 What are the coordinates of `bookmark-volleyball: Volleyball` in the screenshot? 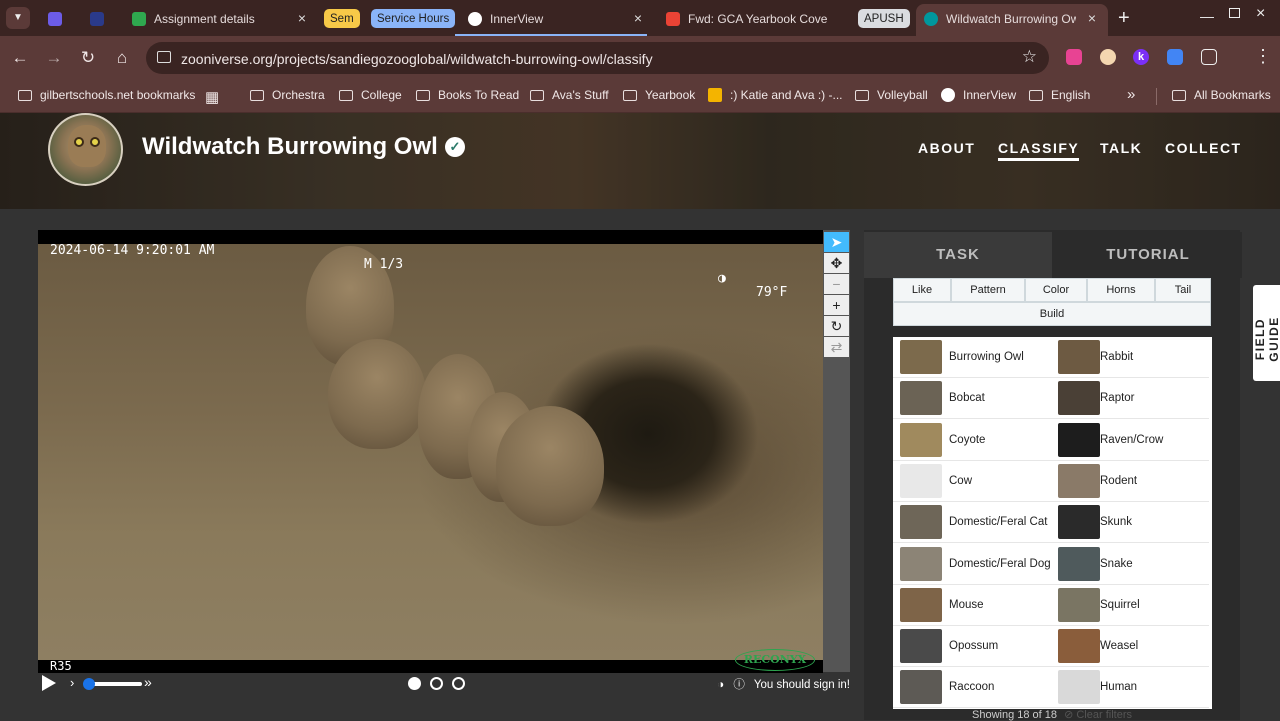 It's located at (891, 95).